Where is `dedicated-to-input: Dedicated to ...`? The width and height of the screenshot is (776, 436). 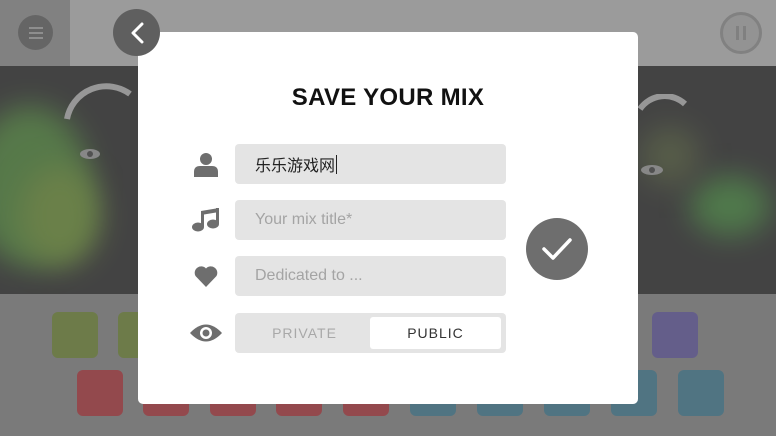 dedicated-to-input: Dedicated to ... is located at coordinates (370, 276).